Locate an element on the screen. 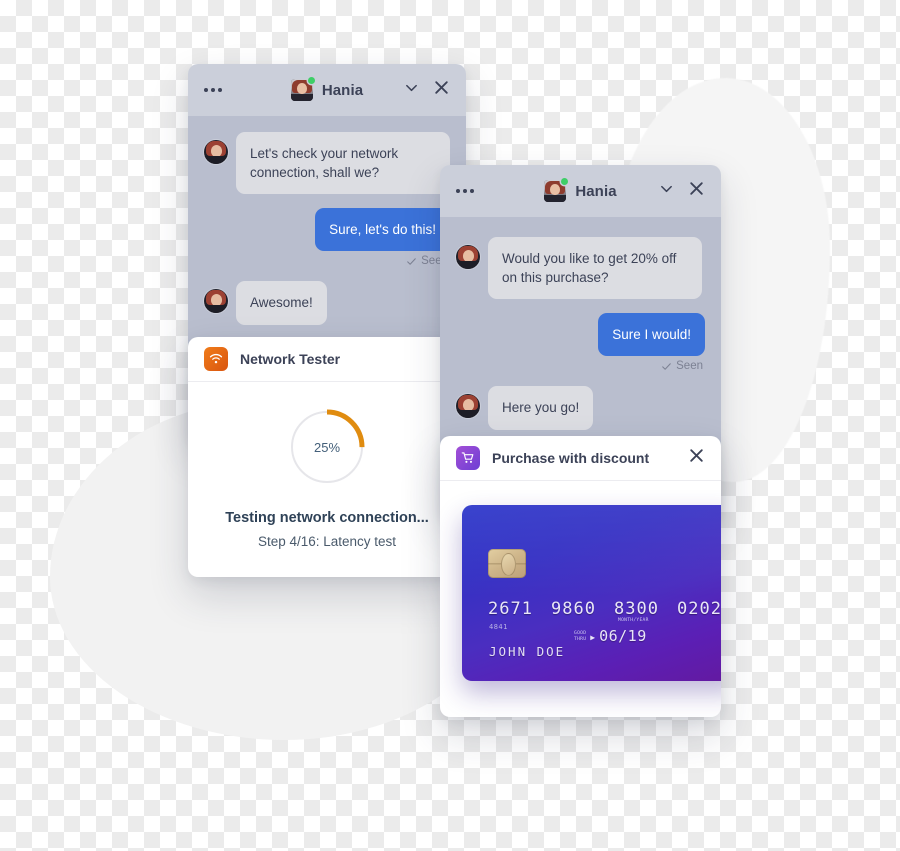 This screenshot has width=900, height=851. progress-percent-label: 25% is located at coordinates (327, 447).